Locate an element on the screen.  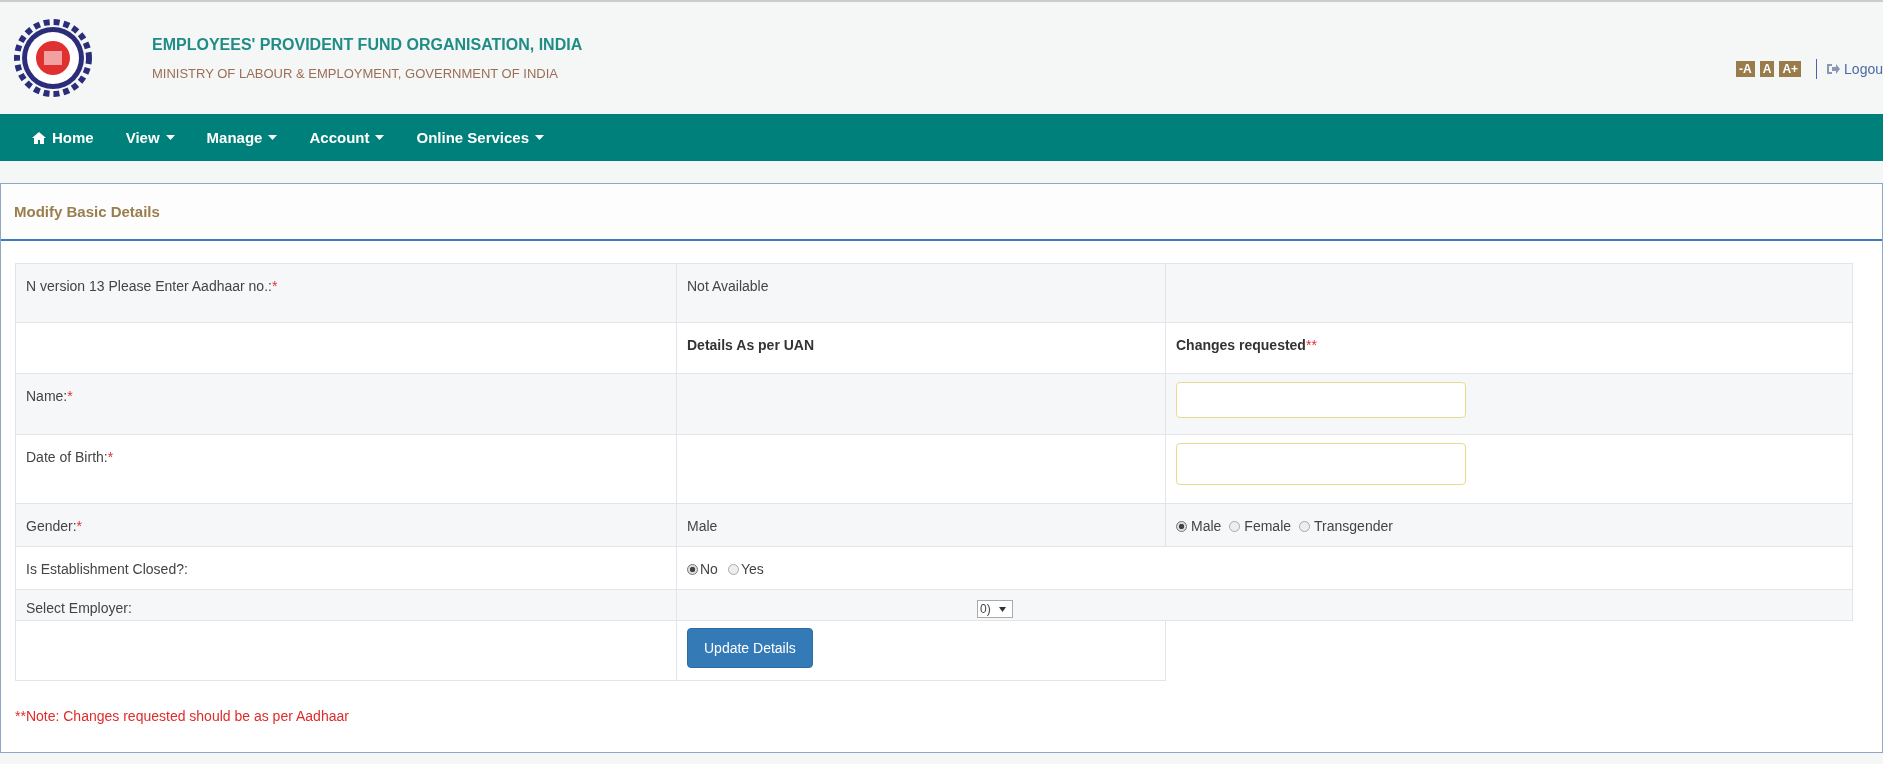
table-cell: Male is located at coordinates (921, 525).